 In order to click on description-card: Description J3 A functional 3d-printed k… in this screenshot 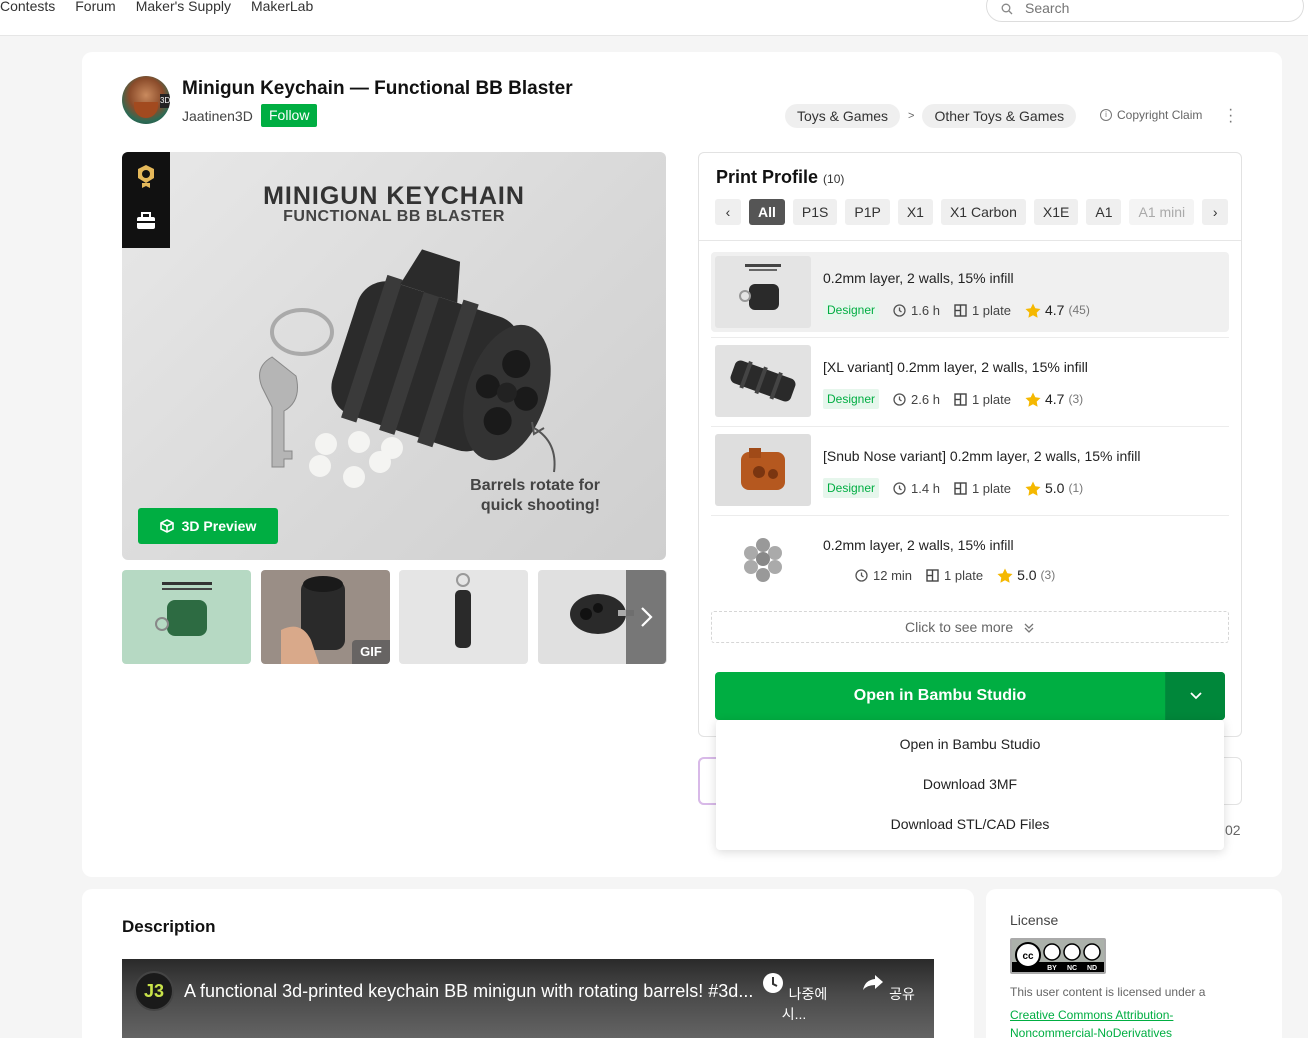, I will do `click(528, 963)`.